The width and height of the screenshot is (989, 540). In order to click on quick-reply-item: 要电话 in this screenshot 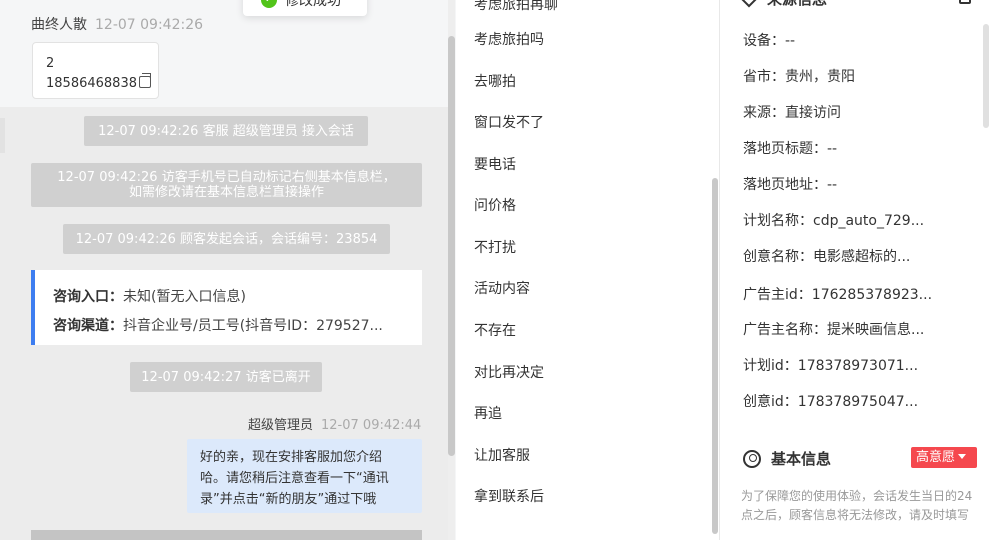, I will do `click(495, 164)`.